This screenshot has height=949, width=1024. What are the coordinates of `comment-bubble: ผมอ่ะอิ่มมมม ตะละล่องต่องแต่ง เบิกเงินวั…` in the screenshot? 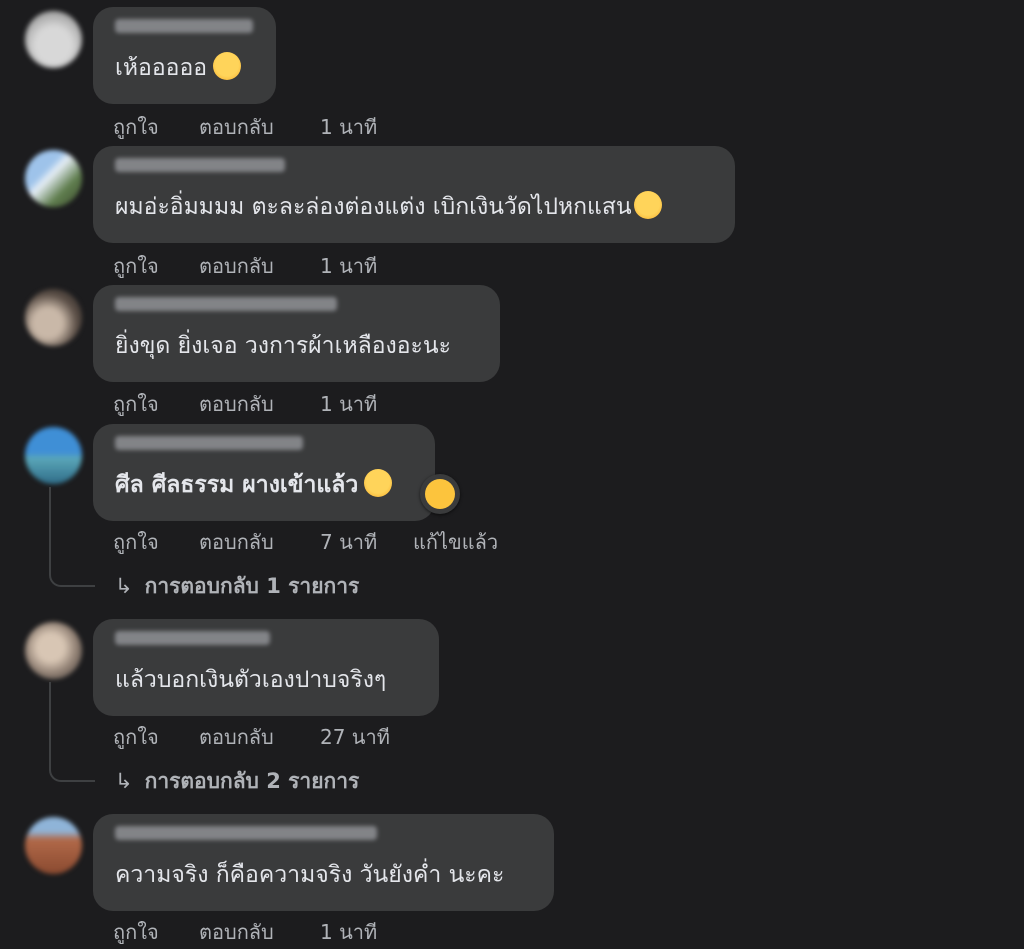 It's located at (414, 194).